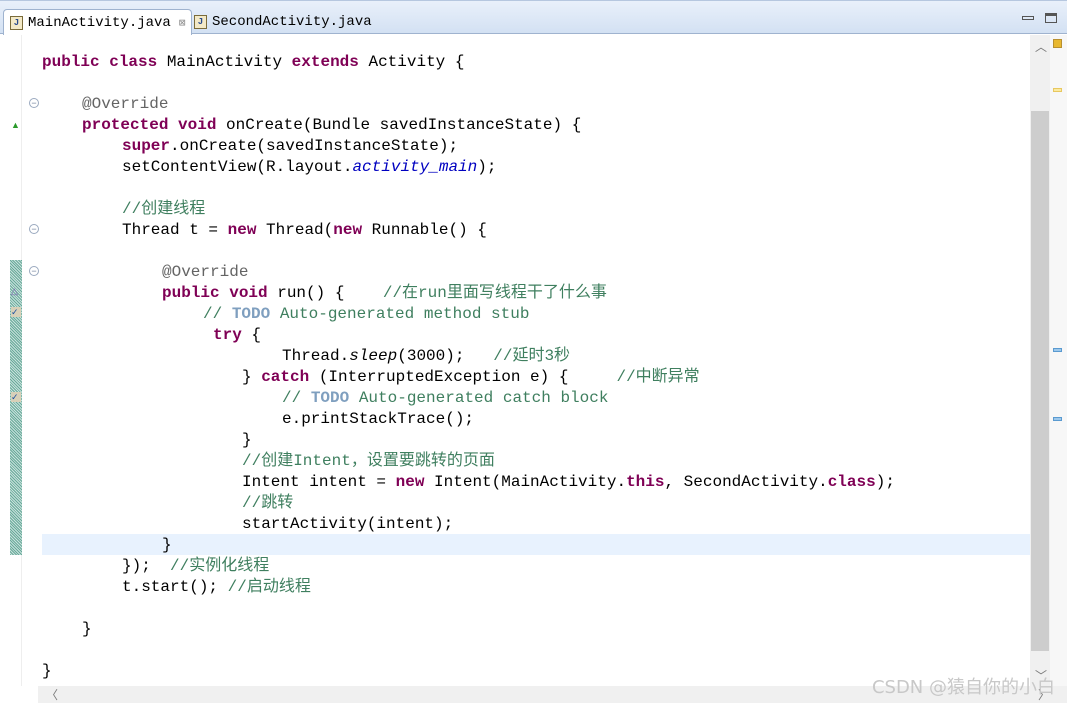  I want to click on code-token: public class, so click(104, 62).